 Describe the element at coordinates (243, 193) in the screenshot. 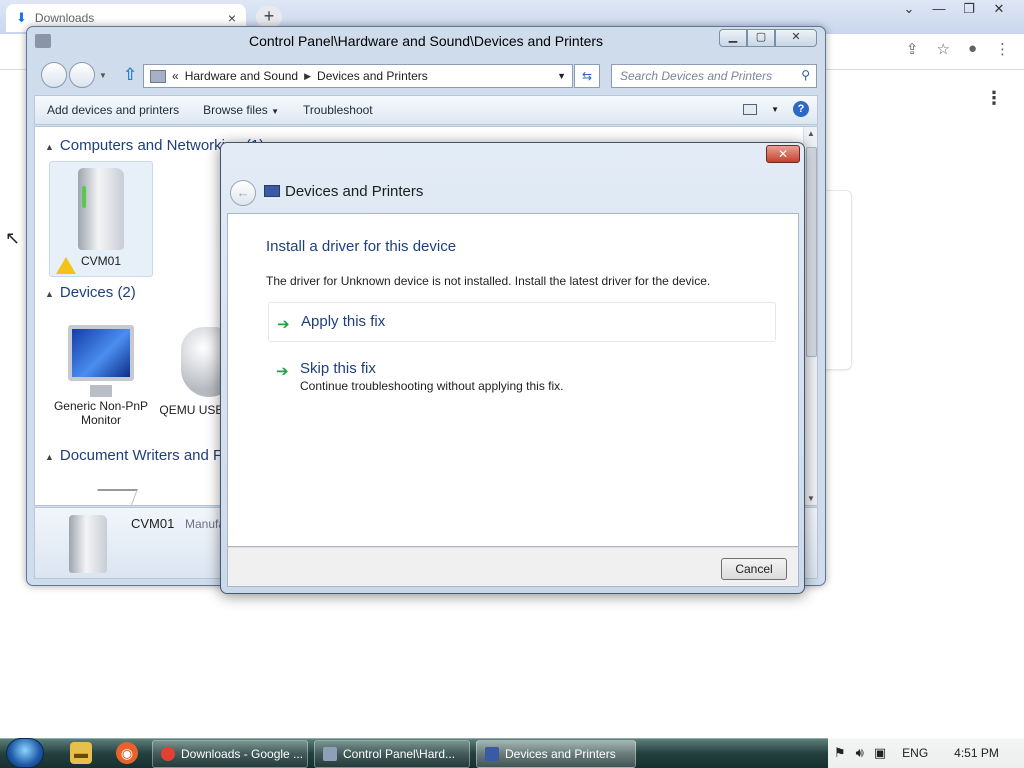

I see `back-arrow-icon: ←` at that location.